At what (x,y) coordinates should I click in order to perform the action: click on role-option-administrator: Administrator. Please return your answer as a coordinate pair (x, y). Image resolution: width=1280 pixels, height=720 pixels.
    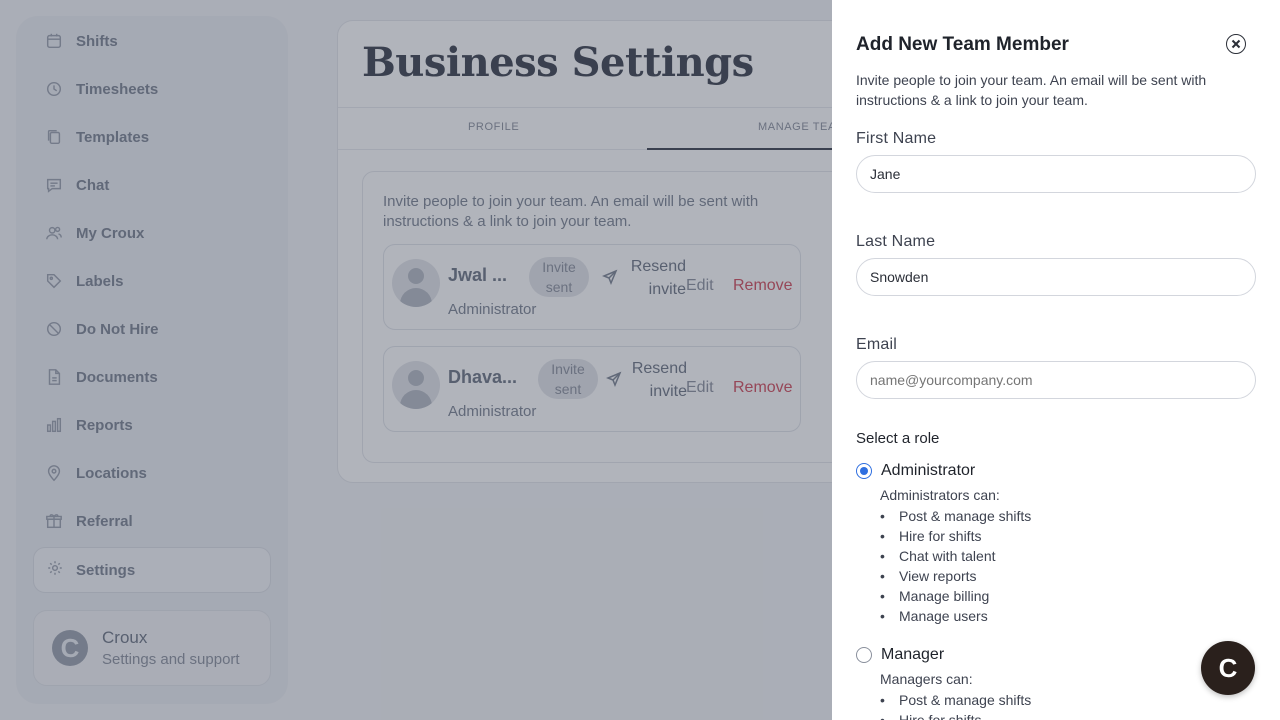
    Looking at the image, I should click on (915, 471).